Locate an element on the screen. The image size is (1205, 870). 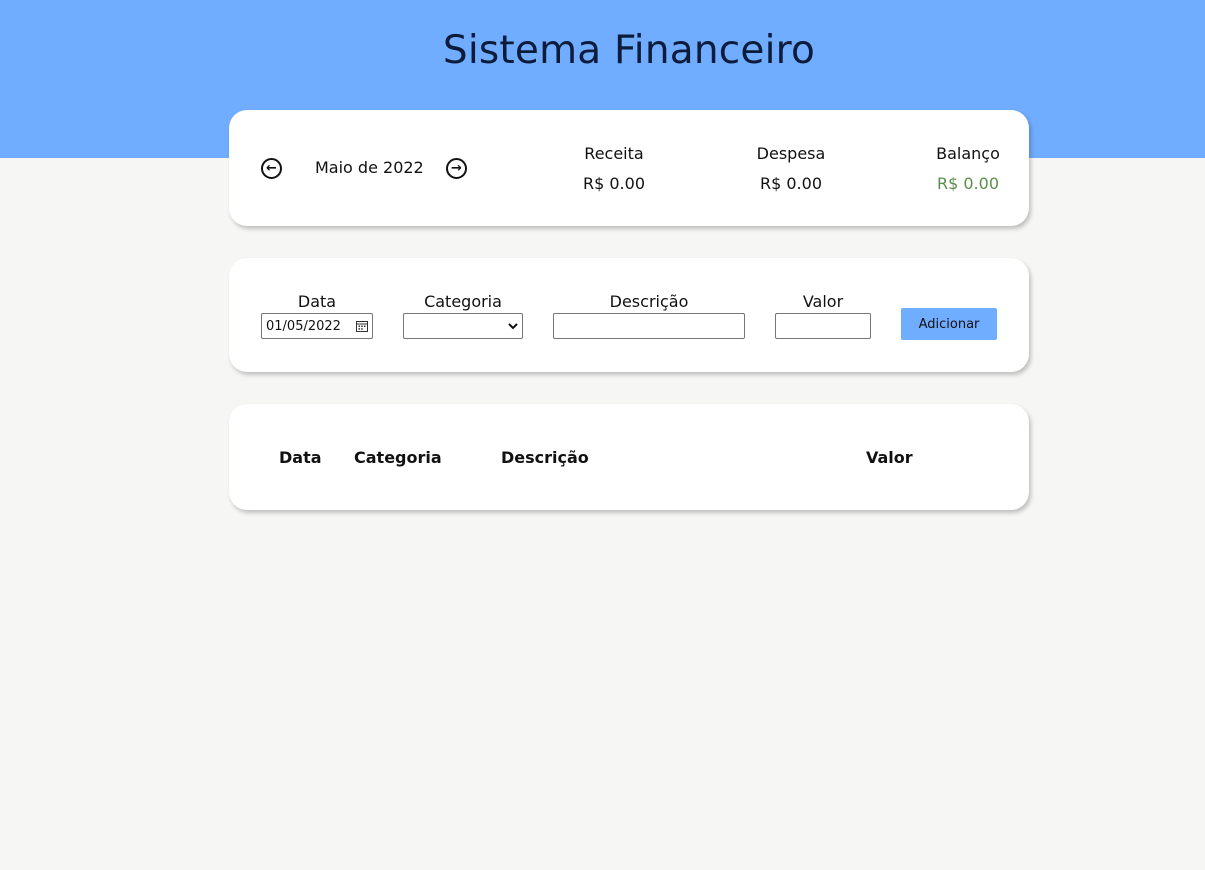
despesa-title: Despesa is located at coordinates (791, 153).